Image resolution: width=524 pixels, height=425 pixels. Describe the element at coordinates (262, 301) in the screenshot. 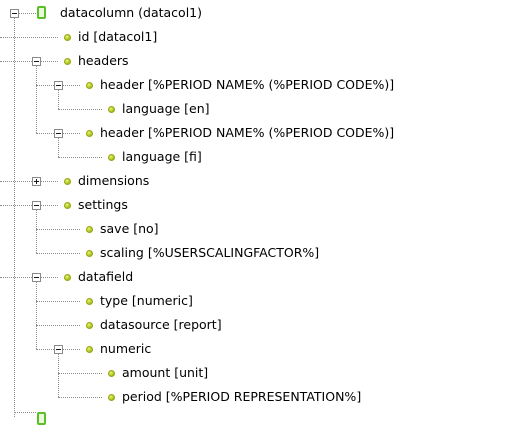

I see `tree-node-type: type [numeric]` at that location.